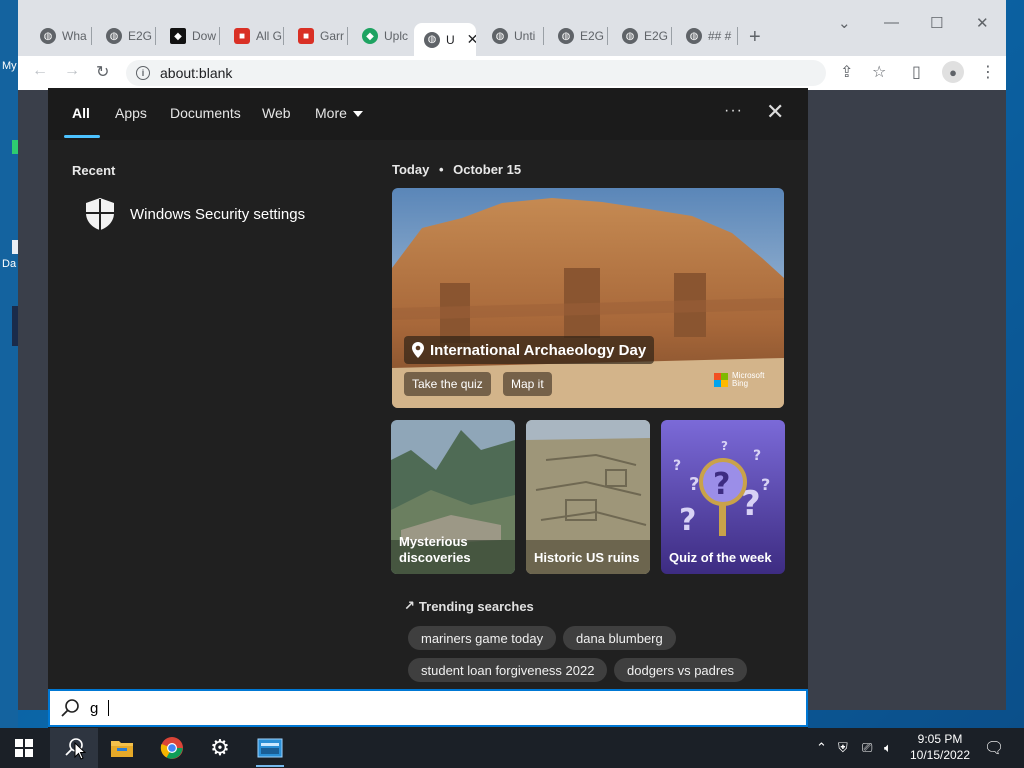  I want to click on reload-icon: ↻, so click(102, 72).